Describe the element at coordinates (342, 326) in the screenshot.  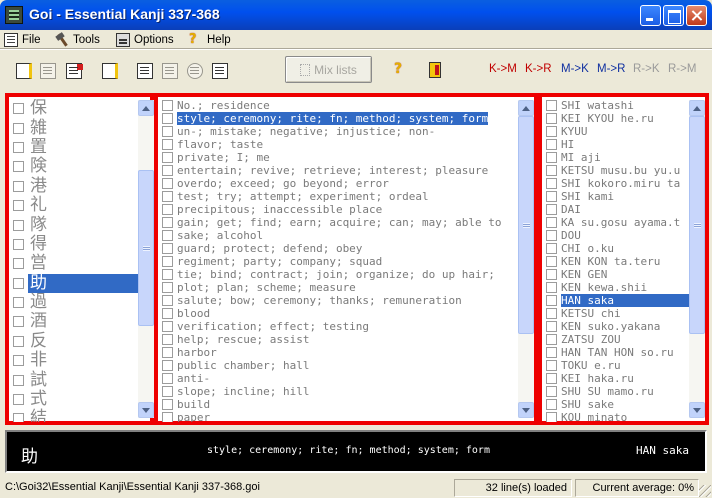
I see `list-item: verification; effect; testing` at that location.